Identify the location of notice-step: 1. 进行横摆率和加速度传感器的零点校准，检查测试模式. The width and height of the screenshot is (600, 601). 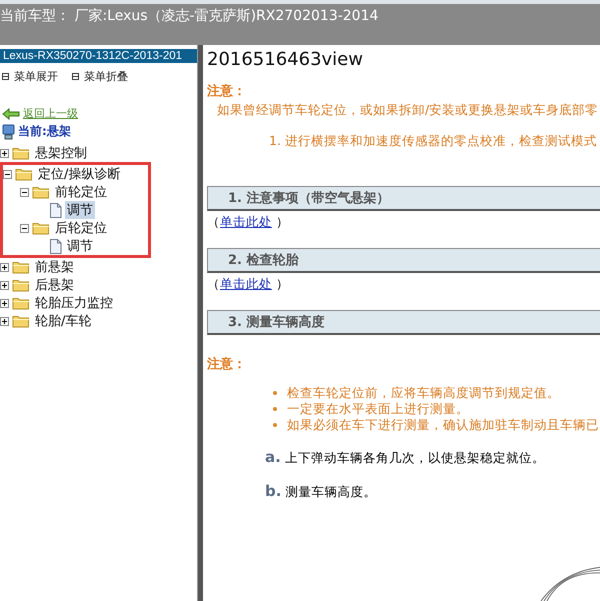
(403, 141).